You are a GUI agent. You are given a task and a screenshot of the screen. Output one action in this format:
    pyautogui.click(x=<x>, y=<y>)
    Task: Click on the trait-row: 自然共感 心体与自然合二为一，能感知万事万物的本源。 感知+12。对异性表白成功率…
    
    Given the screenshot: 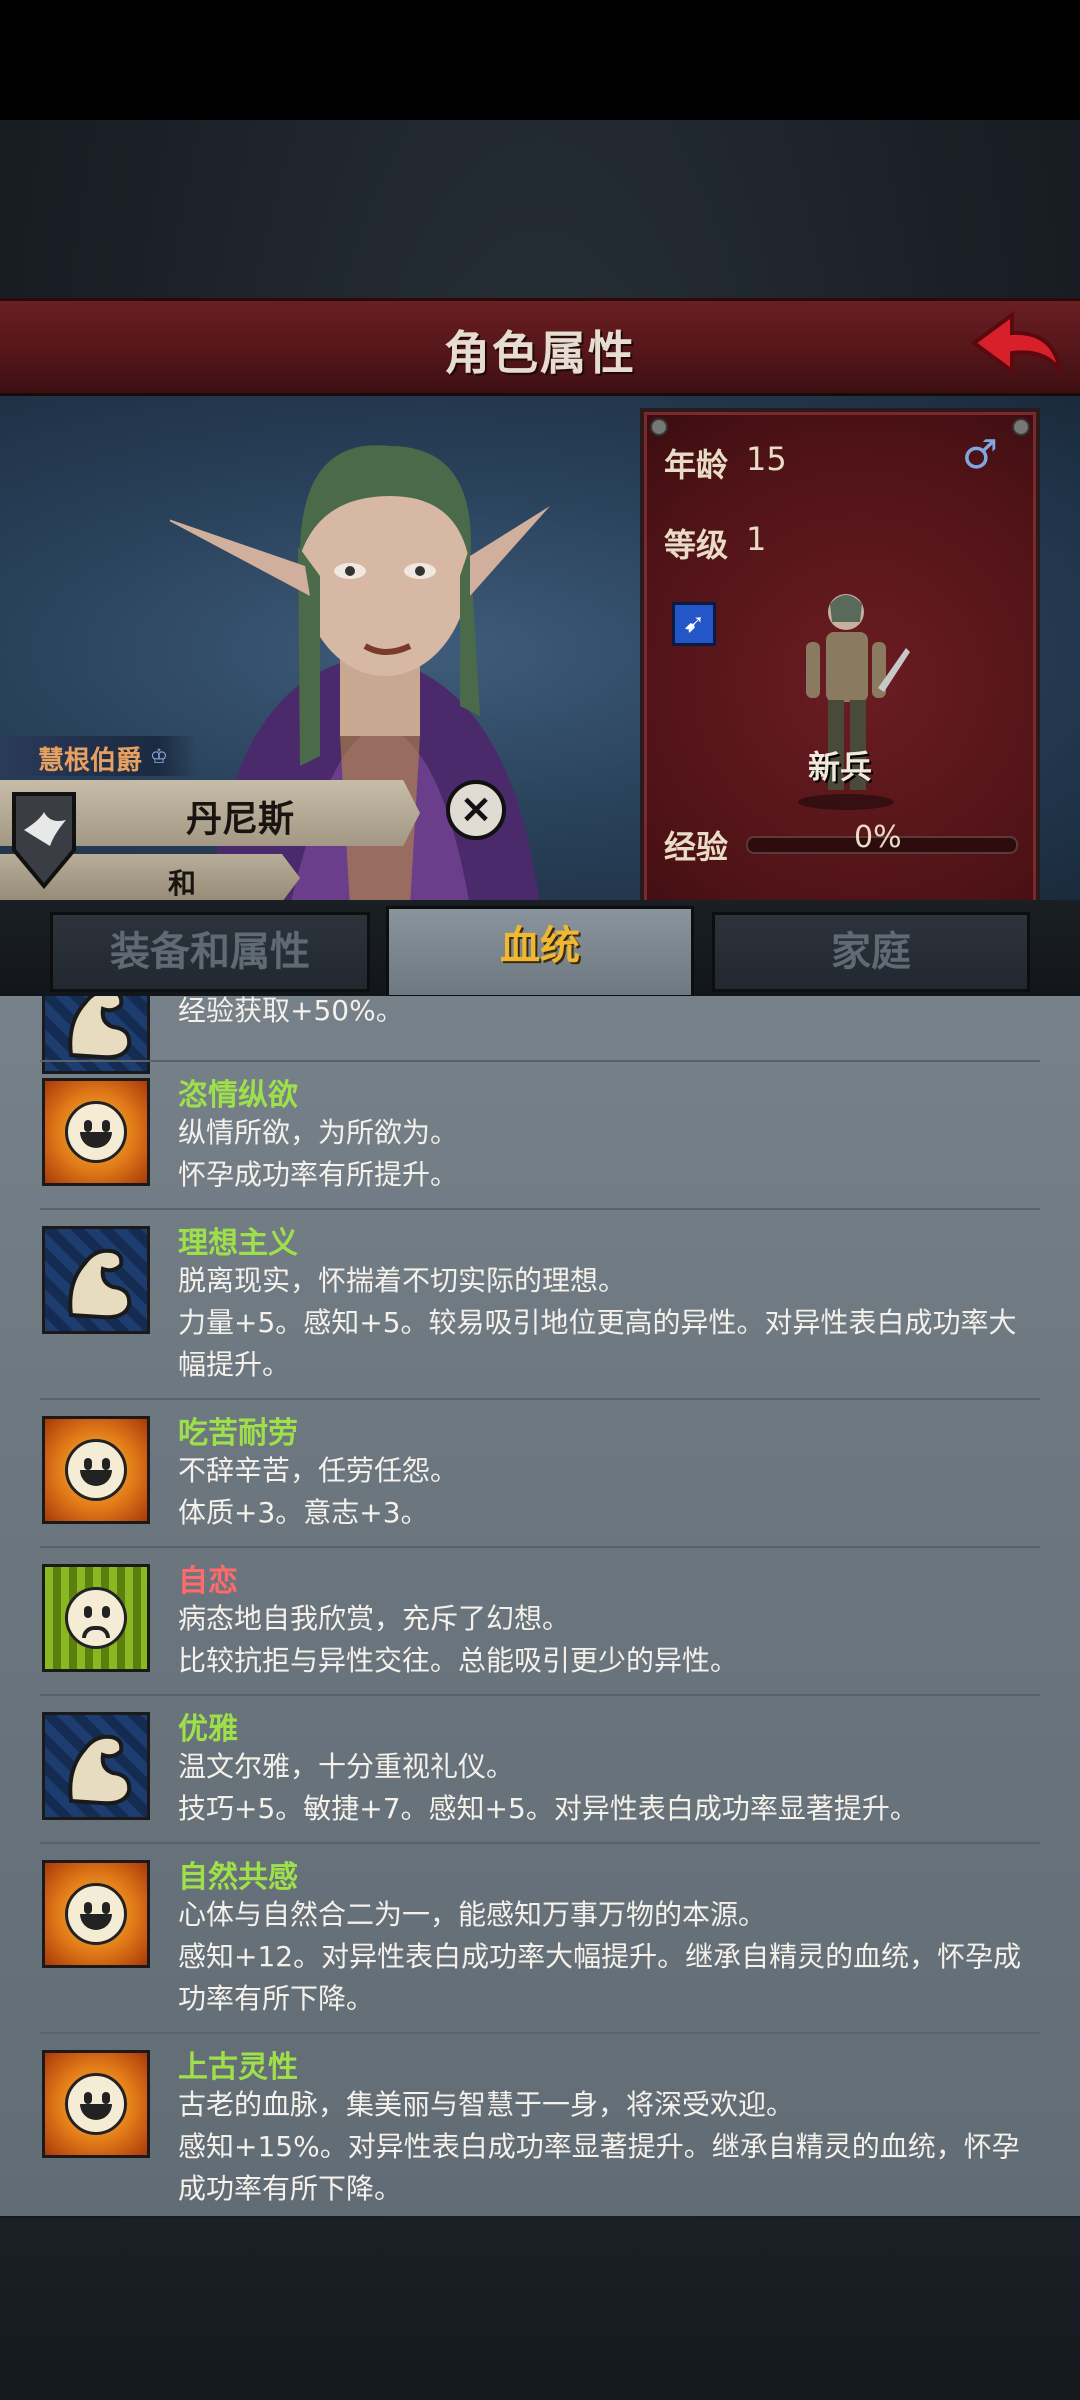 What is the action you would take?
    pyautogui.click(x=540, y=1940)
    